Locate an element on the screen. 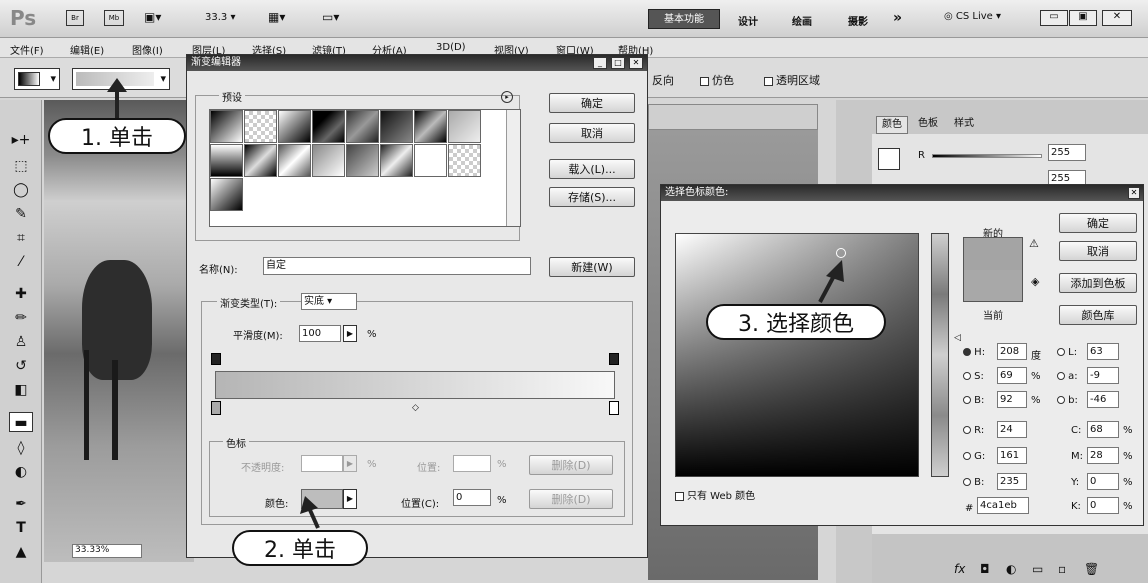 The height and width of the screenshot is (583, 1148). callout-step-2: 2. 单击 is located at coordinates (300, 548).